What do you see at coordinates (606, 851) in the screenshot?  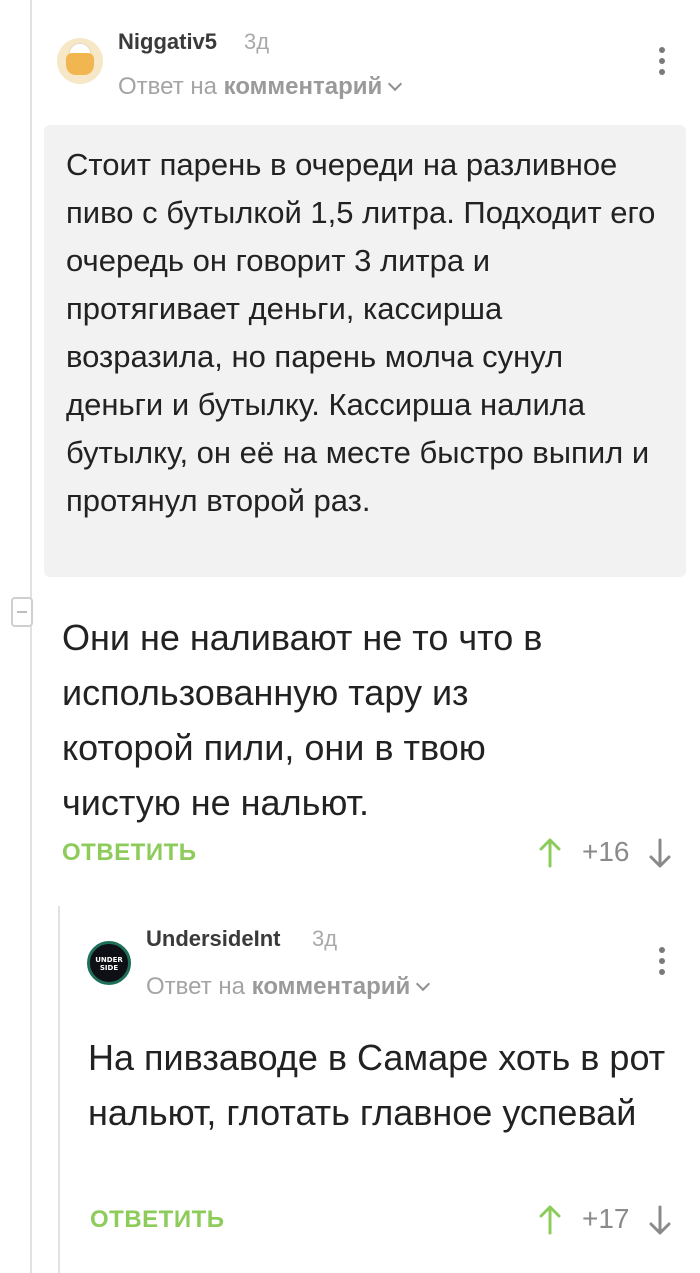 I see `vote-score: +16` at bounding box center [606, 851].